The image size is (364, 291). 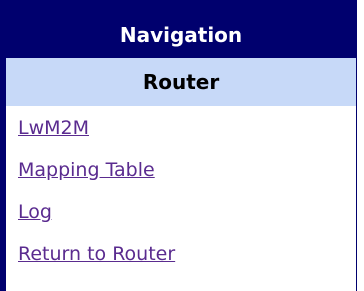 I want to click on link-mapping-table: Mapping Table, so click(x=86, y=170).